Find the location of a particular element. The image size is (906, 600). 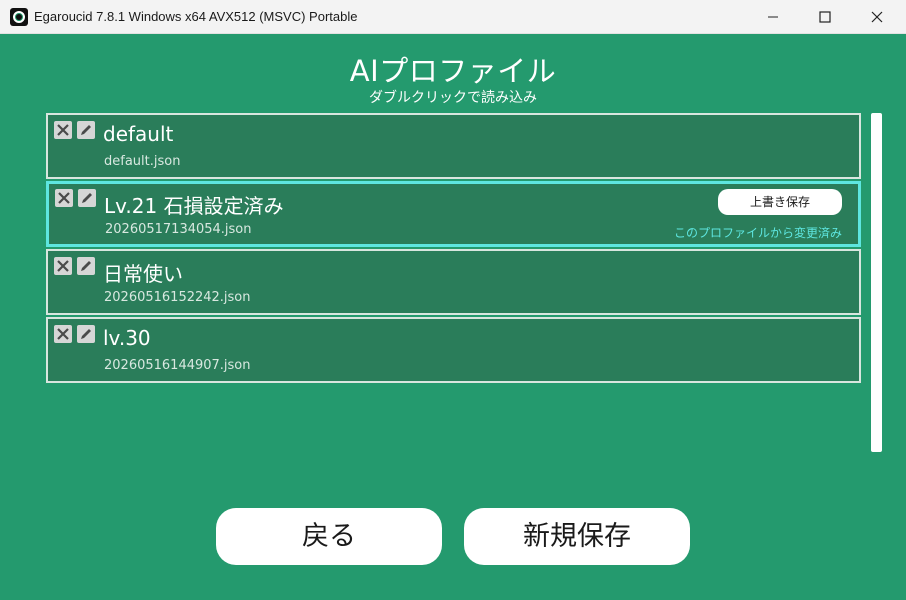

page-title: AIプロファイル is located at coordinates (453, 71).